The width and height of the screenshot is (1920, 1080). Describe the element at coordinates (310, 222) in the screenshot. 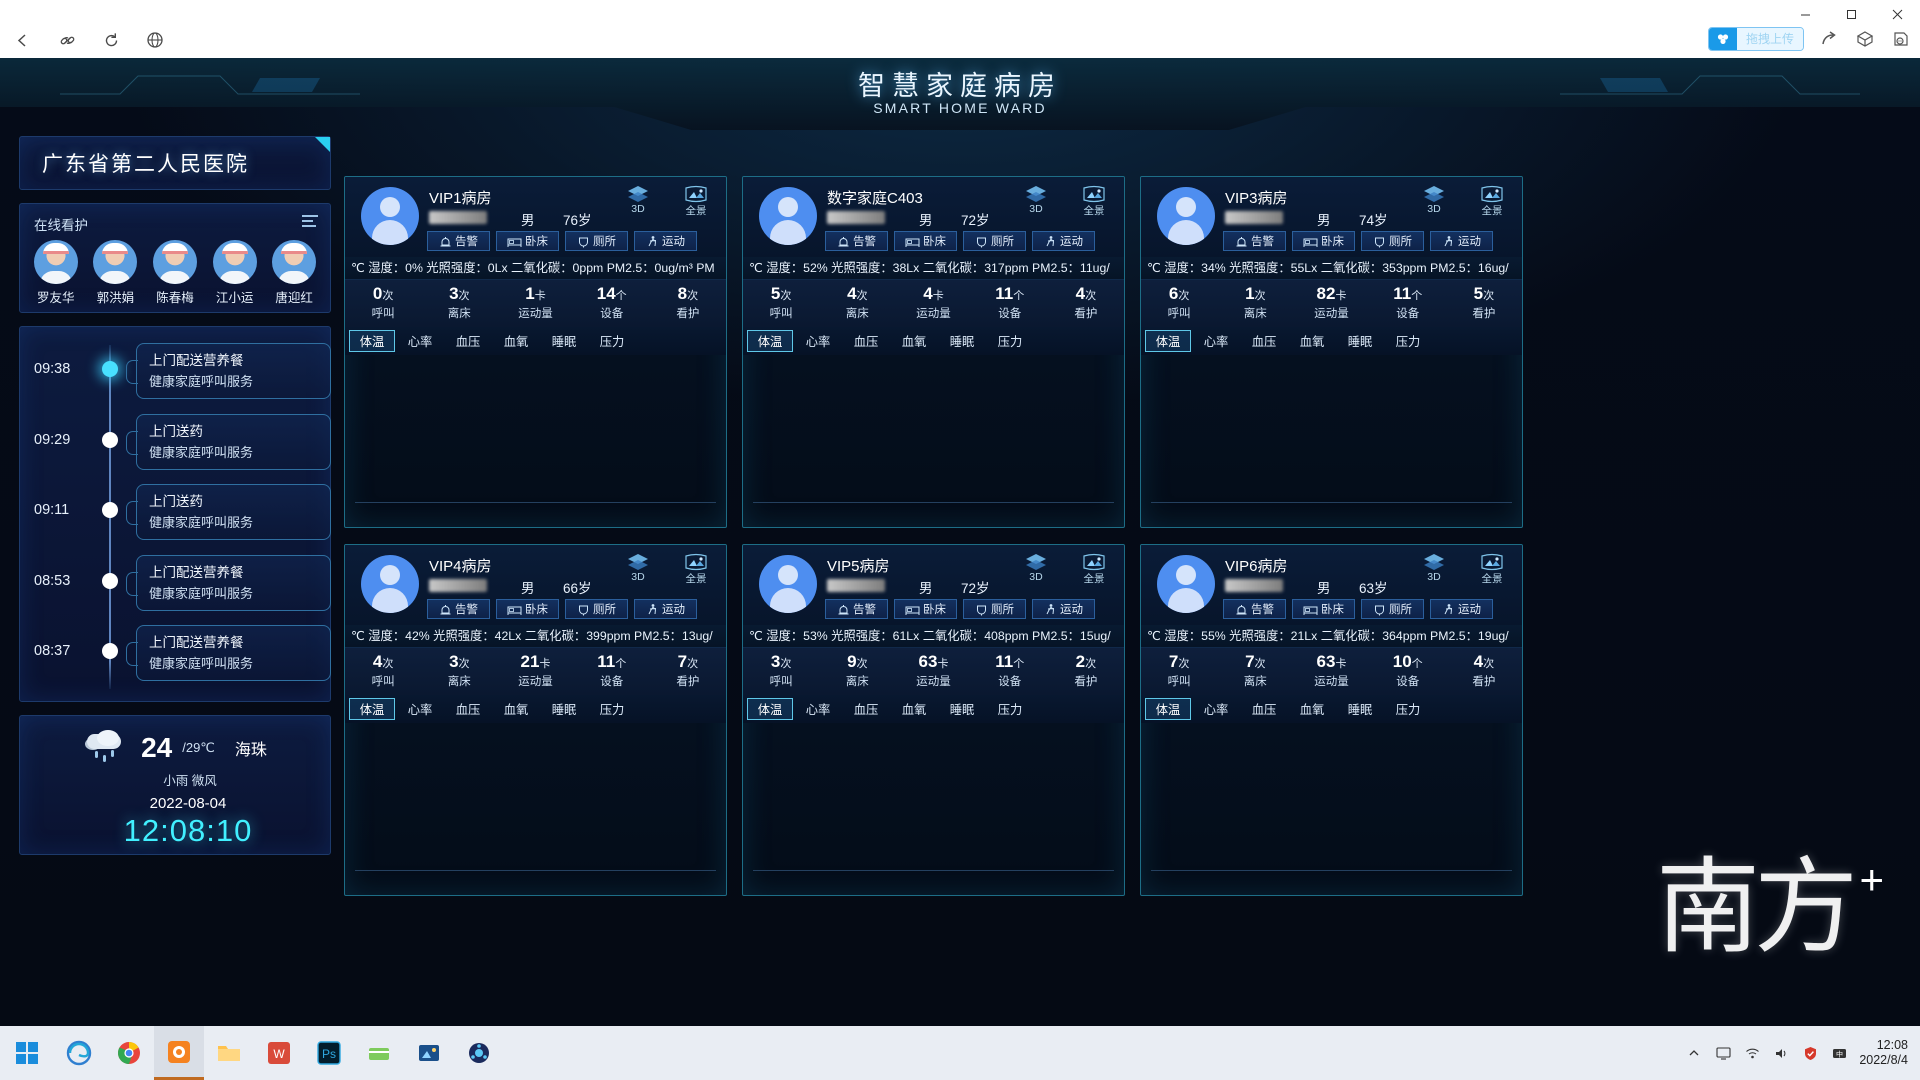

I see `menu-icon` at that location.